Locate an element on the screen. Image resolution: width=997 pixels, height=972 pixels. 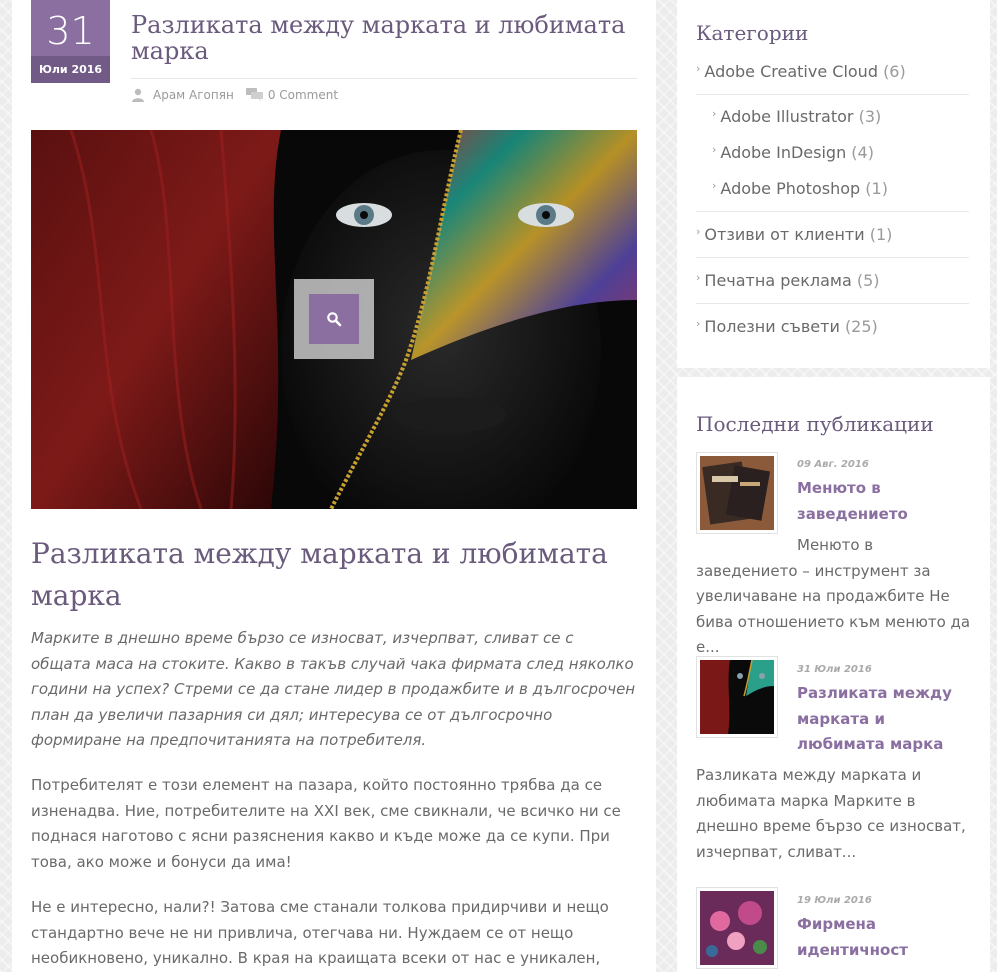
comment-icon is located at coordinates (254, 95).